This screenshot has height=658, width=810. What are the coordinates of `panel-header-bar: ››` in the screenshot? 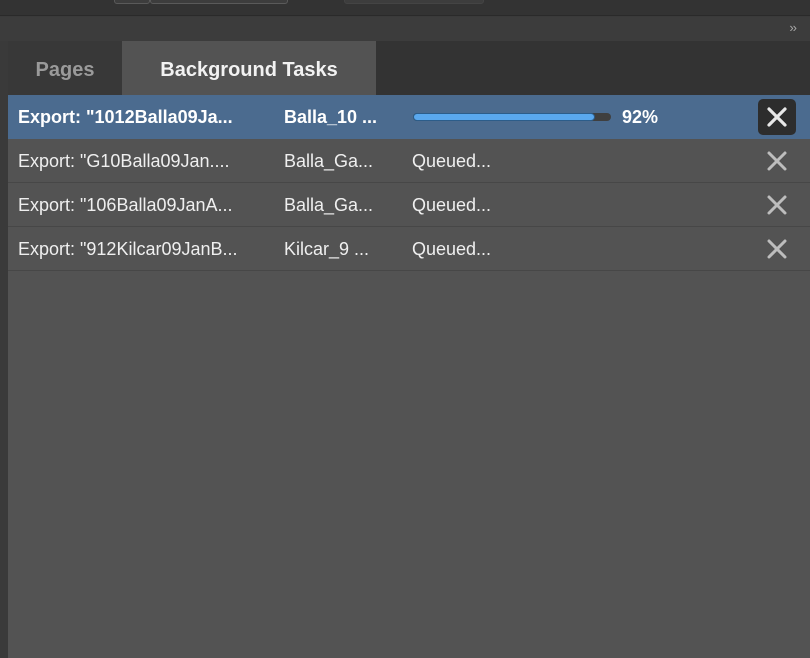 It's located at (405, 29).